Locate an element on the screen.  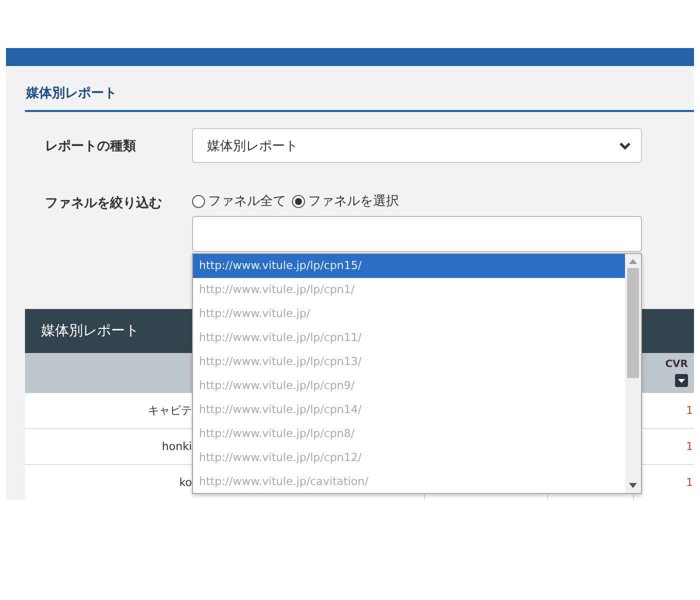
scroll-up-icon is located at coordinates (633, 261).